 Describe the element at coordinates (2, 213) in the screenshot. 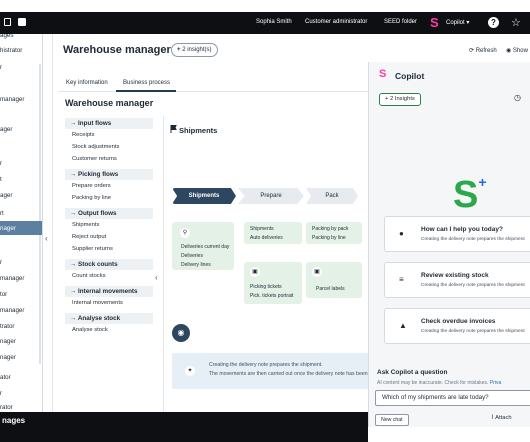

I see `nav-item: rt` at that location.